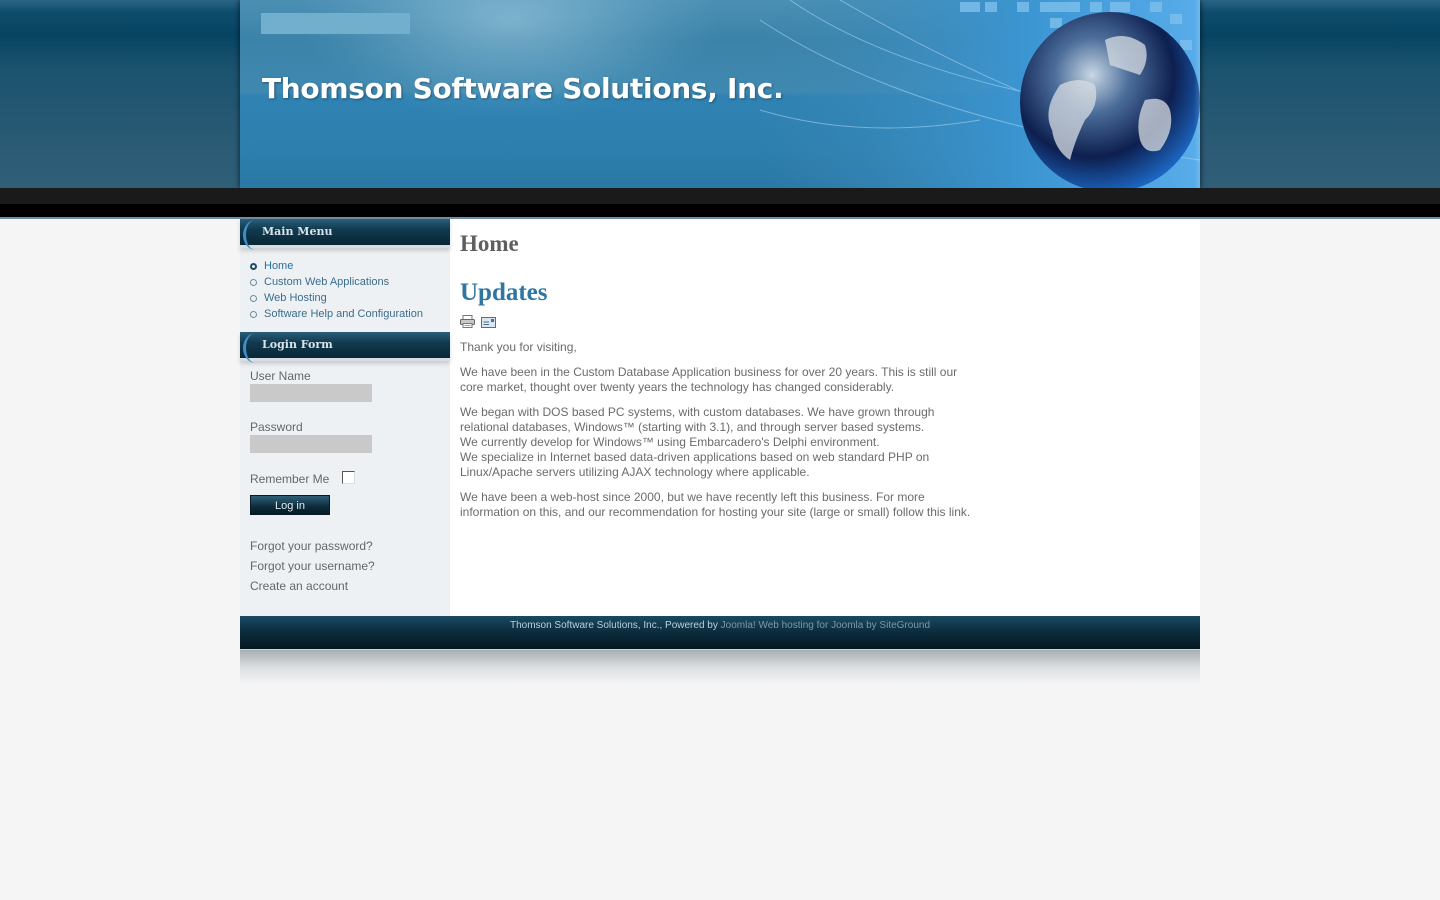 The height and width of the screenshot is (900, 1440). What do you see at coordinates (345, 347) in the screenshot?
I see `login-form-title: Login Form` at bounding box center [345, 347].